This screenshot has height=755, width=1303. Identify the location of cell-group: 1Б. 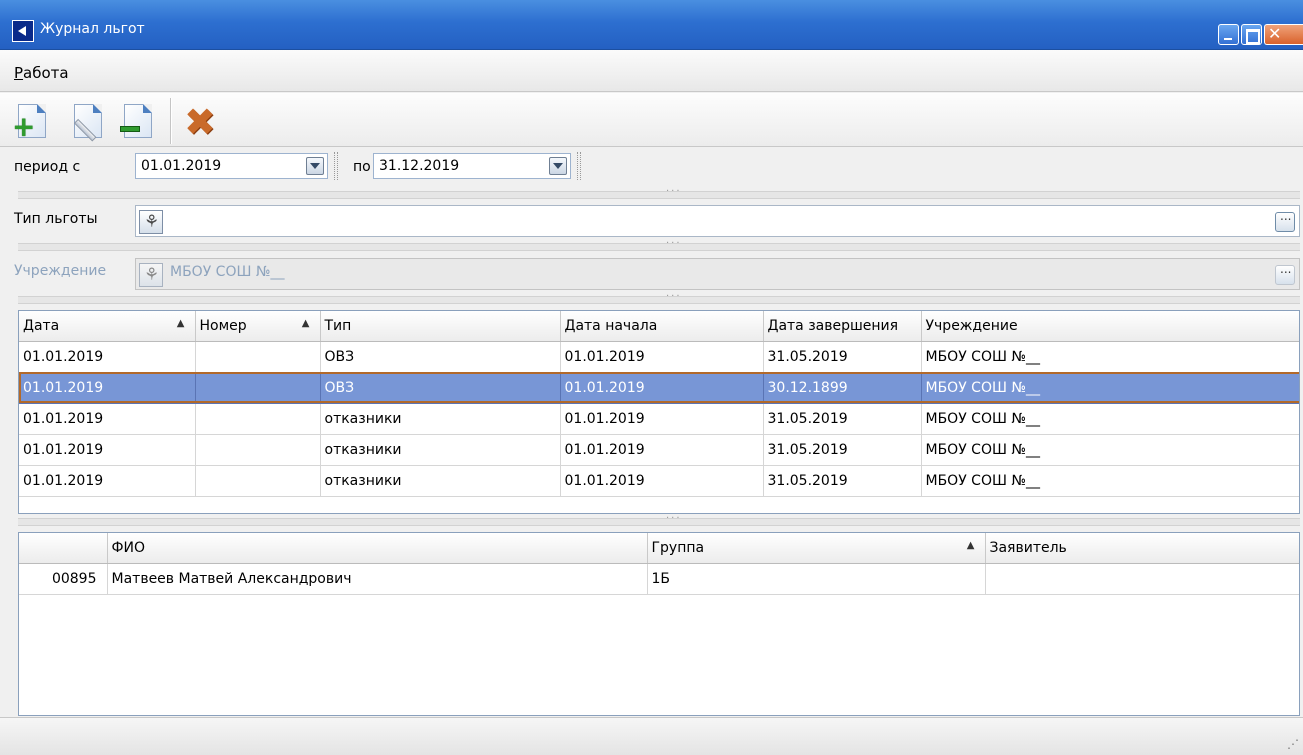
(816, 579).